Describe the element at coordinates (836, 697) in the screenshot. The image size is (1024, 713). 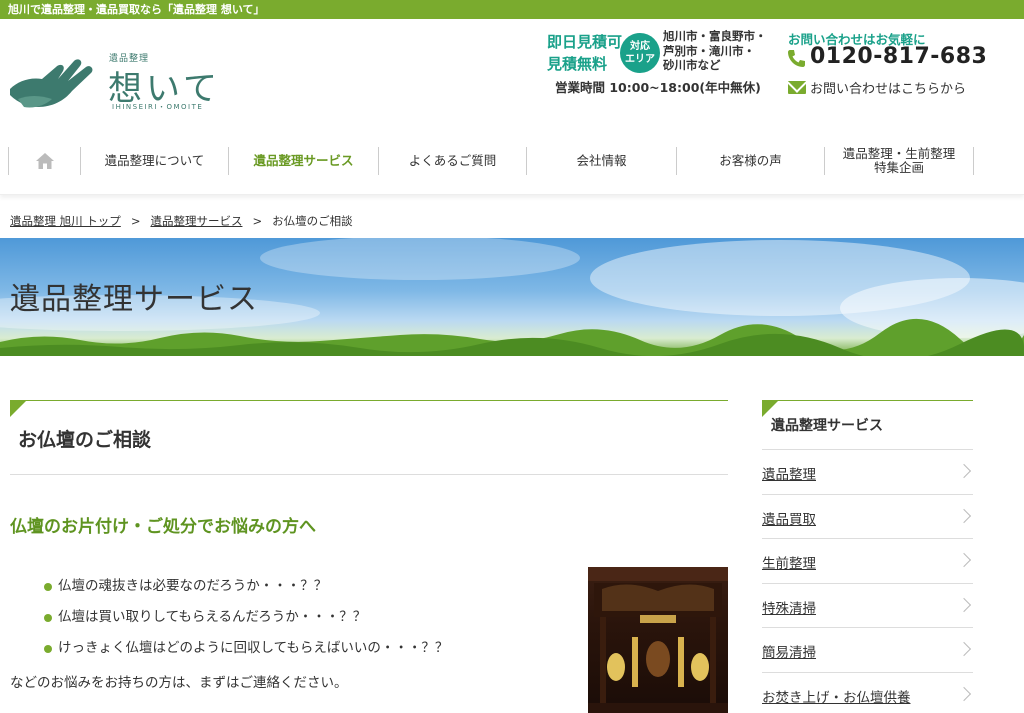
I see `sidebar-item-label: お焚き上げ・お仏壇供養` at that location.